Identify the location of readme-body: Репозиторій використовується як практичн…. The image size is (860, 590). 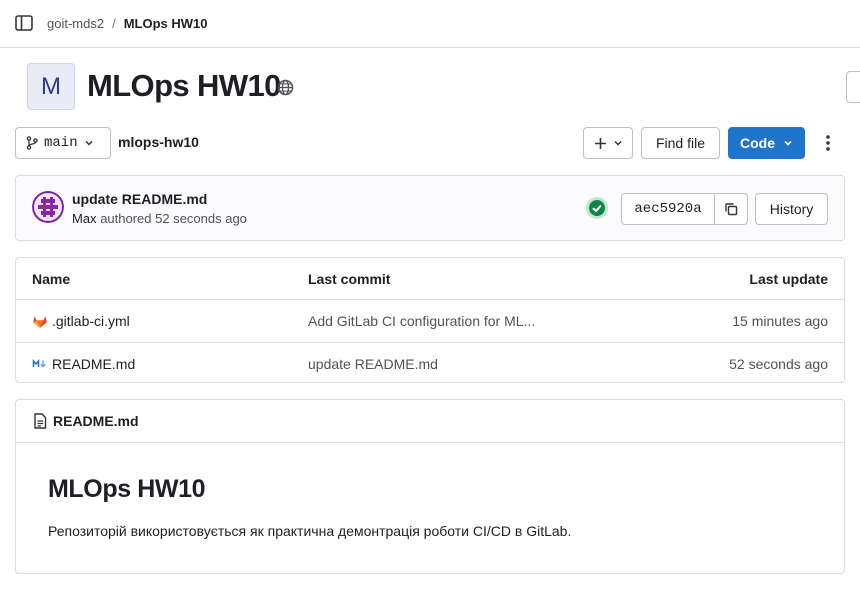
(310, 531).